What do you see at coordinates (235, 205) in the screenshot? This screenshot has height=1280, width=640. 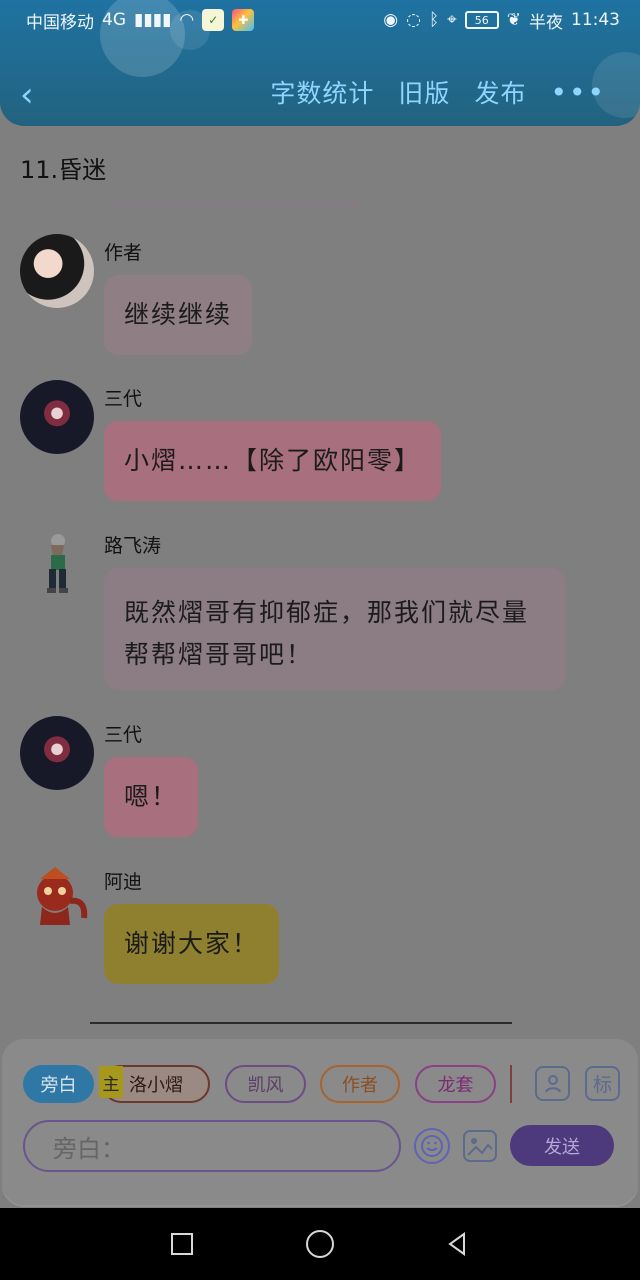 I see `title-divider` at bounding box center [235, 205].